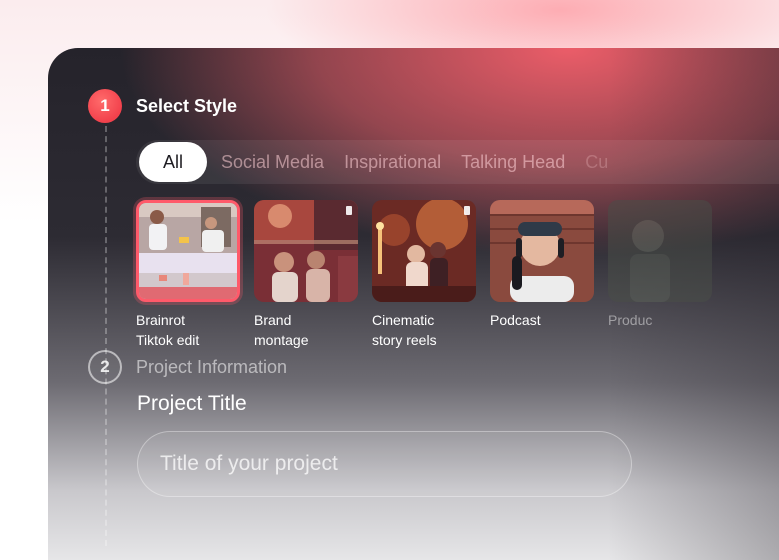 This screenshot has height=560, width=779. I want to click on step-rail, so click(106, 336).